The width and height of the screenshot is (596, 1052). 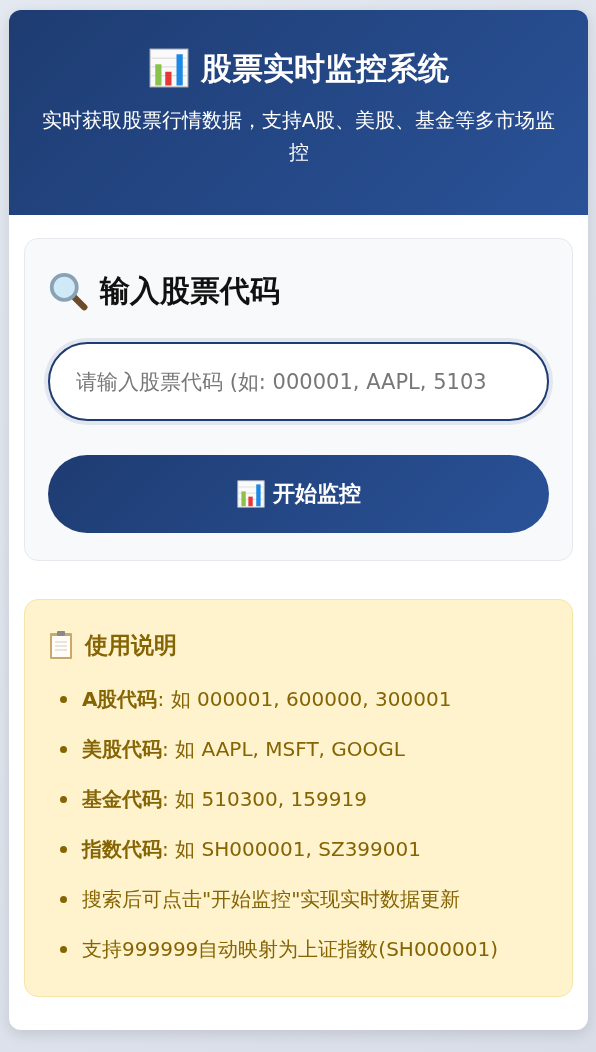 What do you see at coordinates (298, 494) in the screenshot?
I see `start-monitor-button: 开始监控` at bounding box center [298, 494].